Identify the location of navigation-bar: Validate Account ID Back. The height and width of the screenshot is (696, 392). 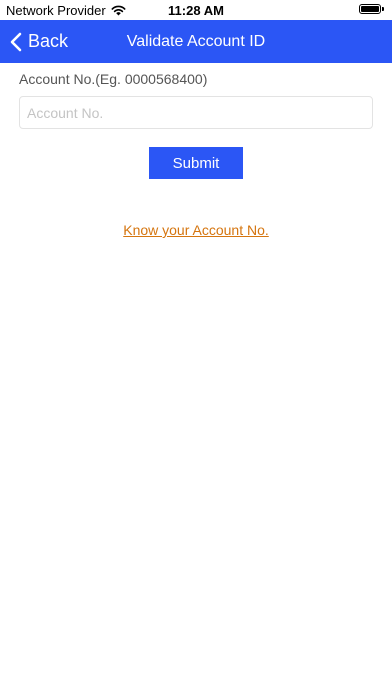
(196, 41).